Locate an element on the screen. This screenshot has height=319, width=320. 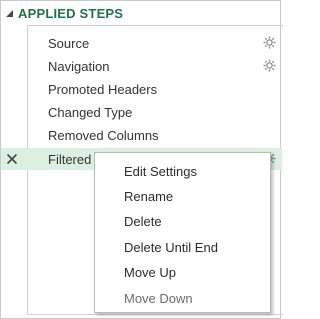
step-label: Promoted Headers is located at coordinates (103, 89).